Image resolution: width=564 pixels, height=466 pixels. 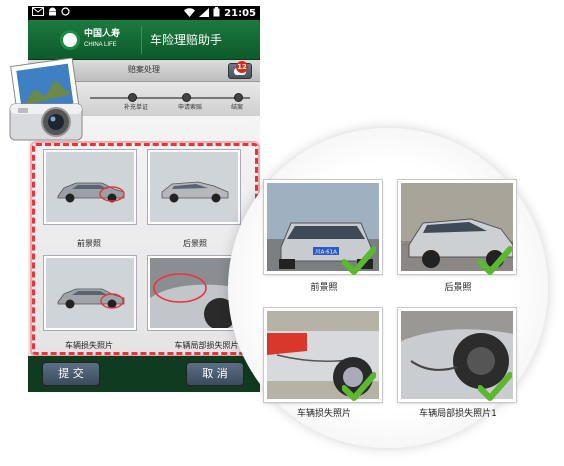 What do you see at coordinates (38, 13) in the screenshot?
I see `mail-icon` at bounding box center [38, 13].